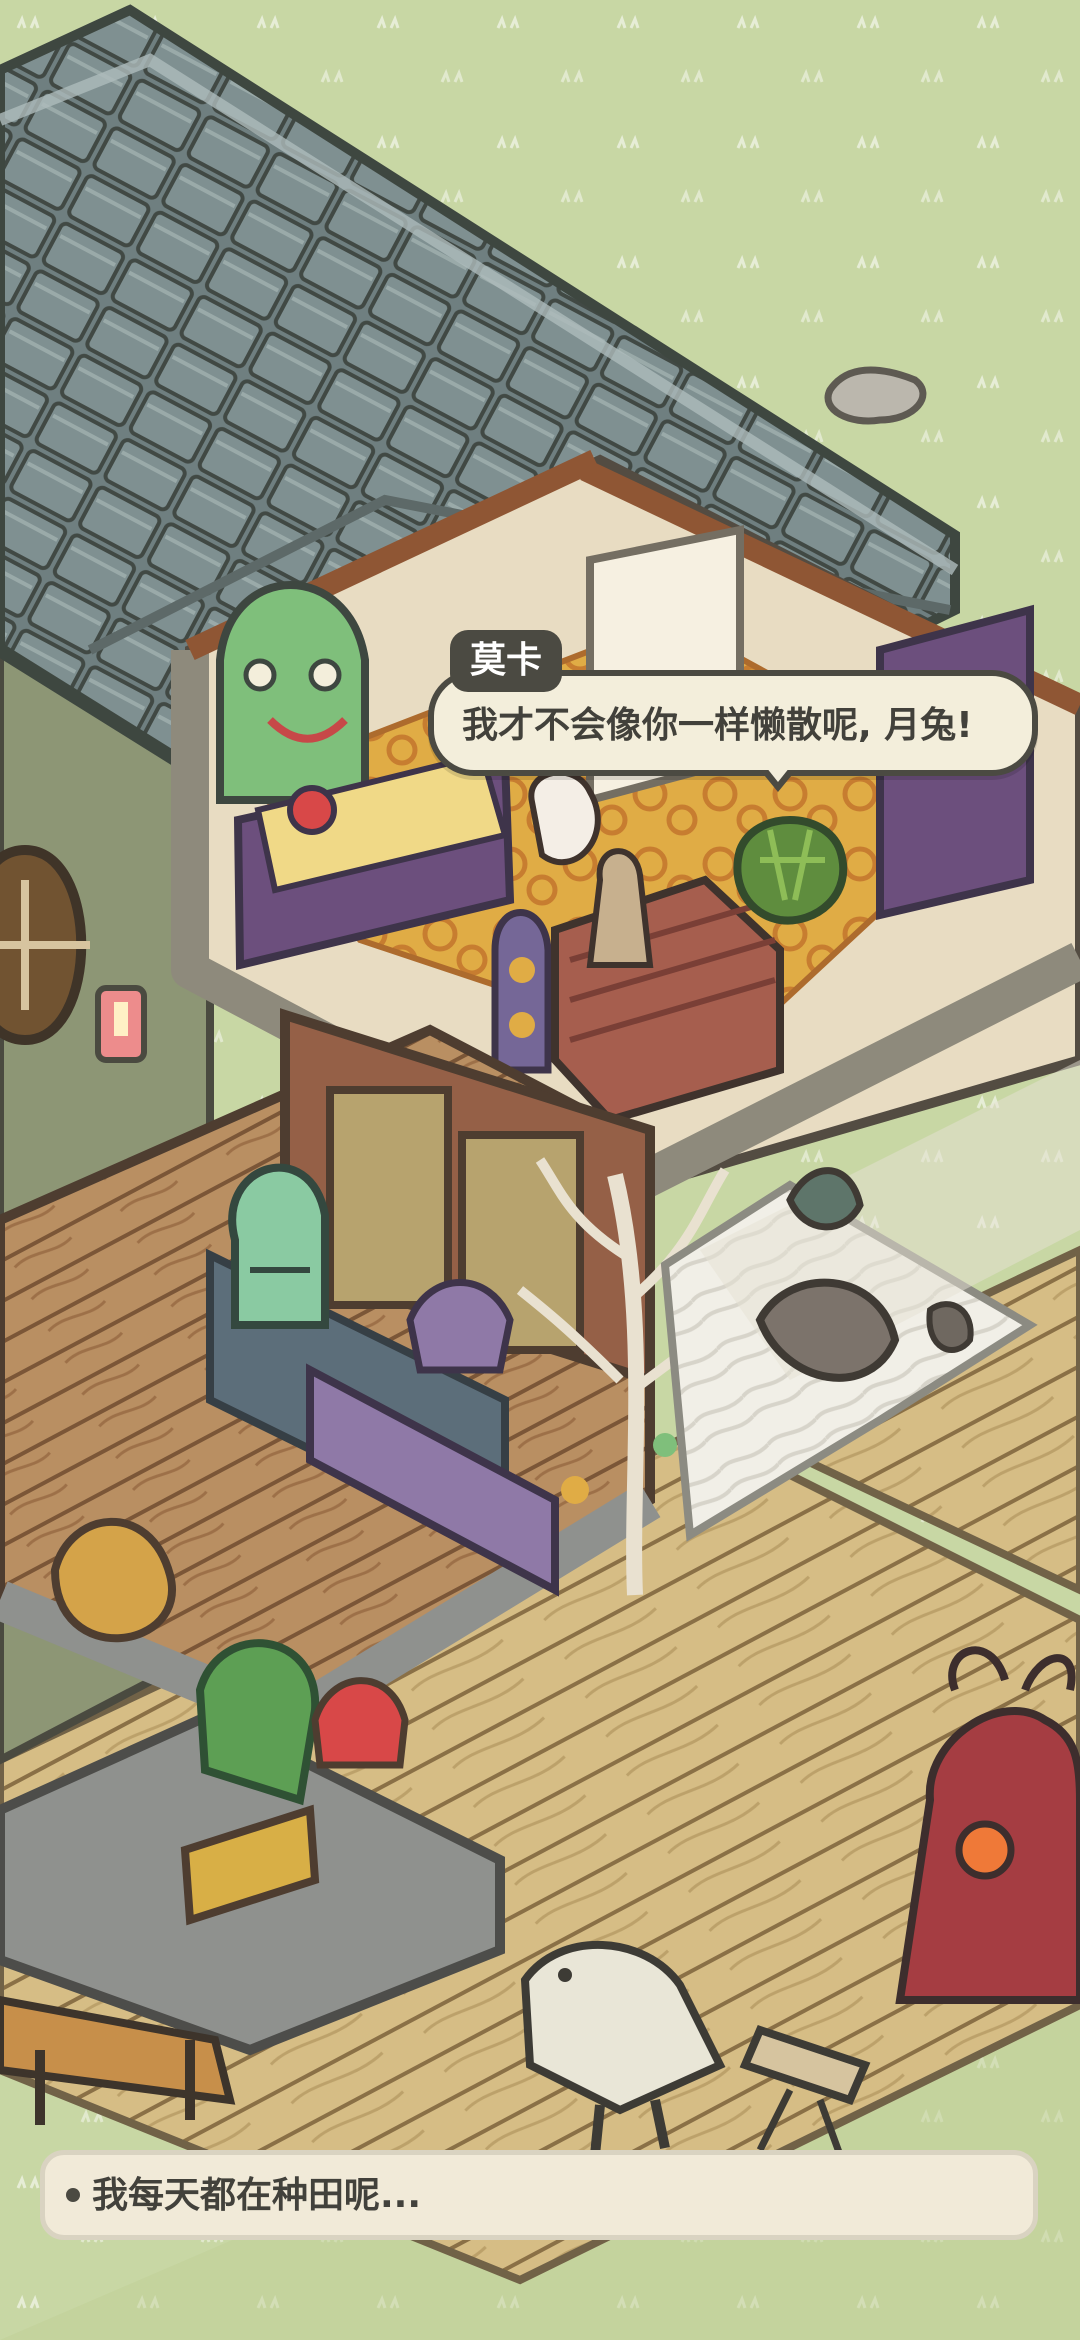  I want to click on bullet-icon, so click(73, 2195).